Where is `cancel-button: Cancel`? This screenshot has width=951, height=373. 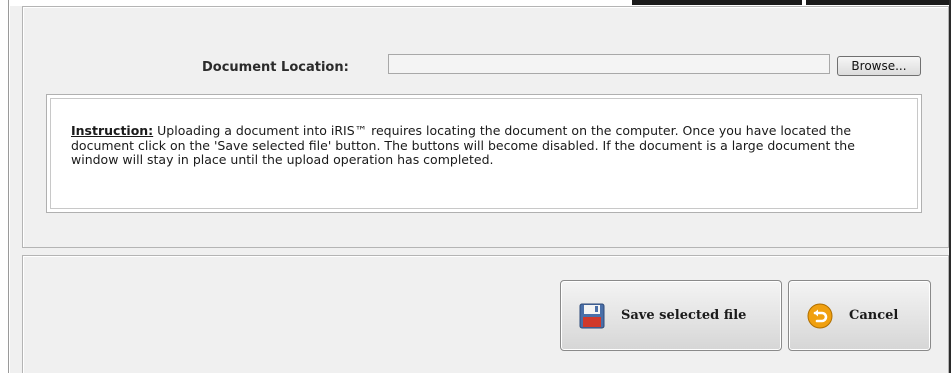 cancel-button: Cancel is located at coordinates (859, 315).